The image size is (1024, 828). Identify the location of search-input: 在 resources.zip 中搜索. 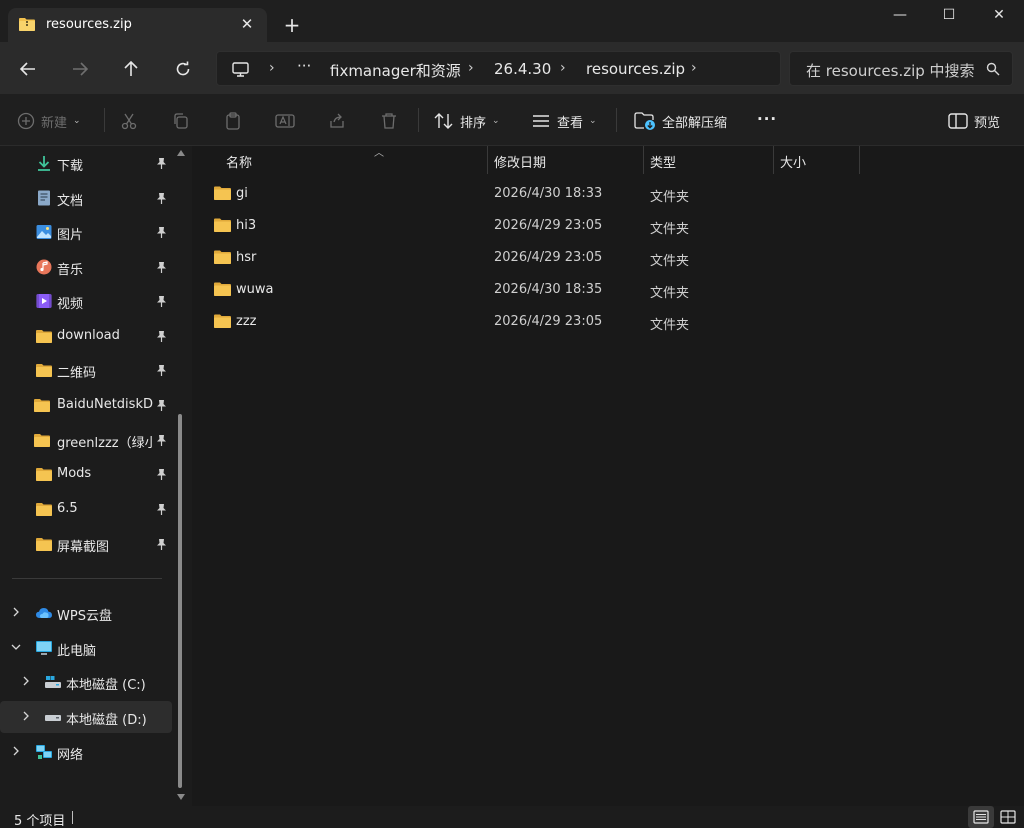
(901, 68).